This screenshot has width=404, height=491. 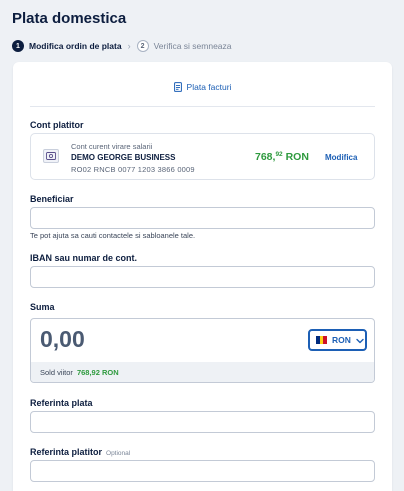 What do you see at coordinates (202, 471) in the screenshot?
I see `payer-ref-input` at bounding box center [202, 471].